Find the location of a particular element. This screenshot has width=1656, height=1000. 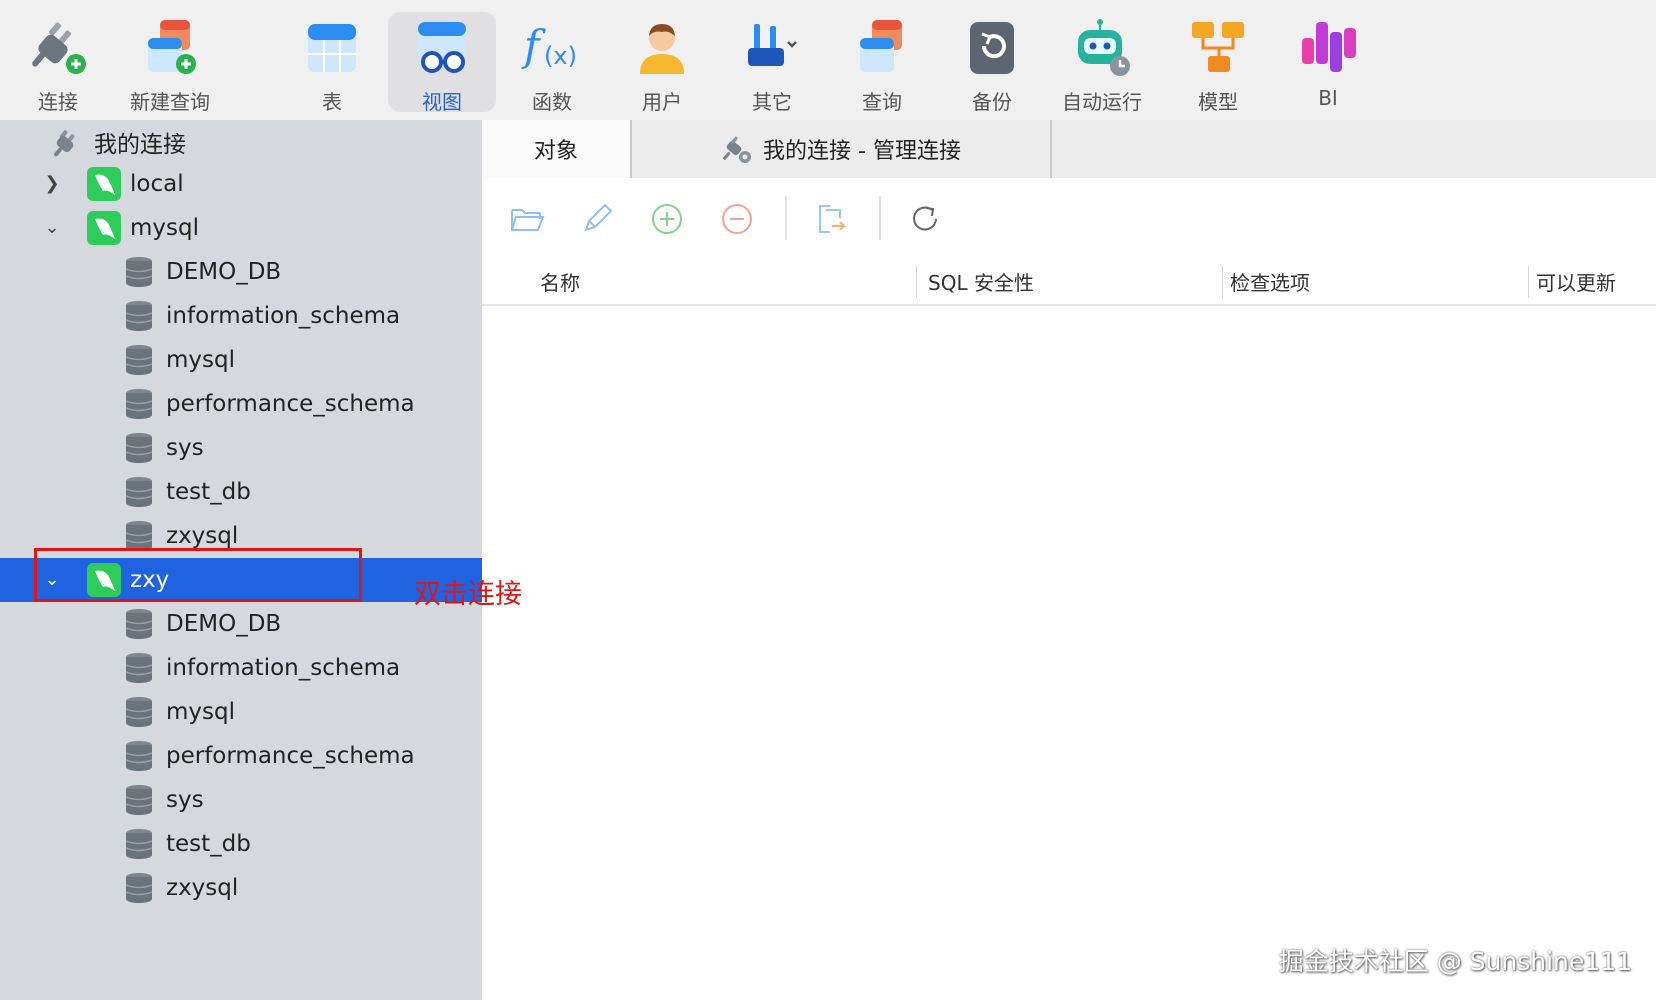

connect-plug-icon is located at coordinates (59, 48).